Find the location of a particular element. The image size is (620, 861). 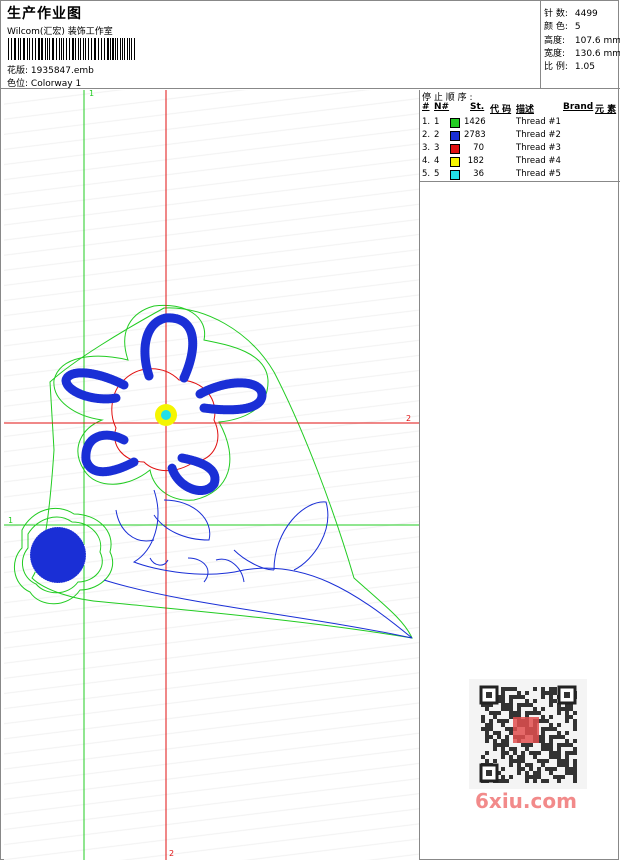

petal-bottom-right is located at coordinates (193, 474).